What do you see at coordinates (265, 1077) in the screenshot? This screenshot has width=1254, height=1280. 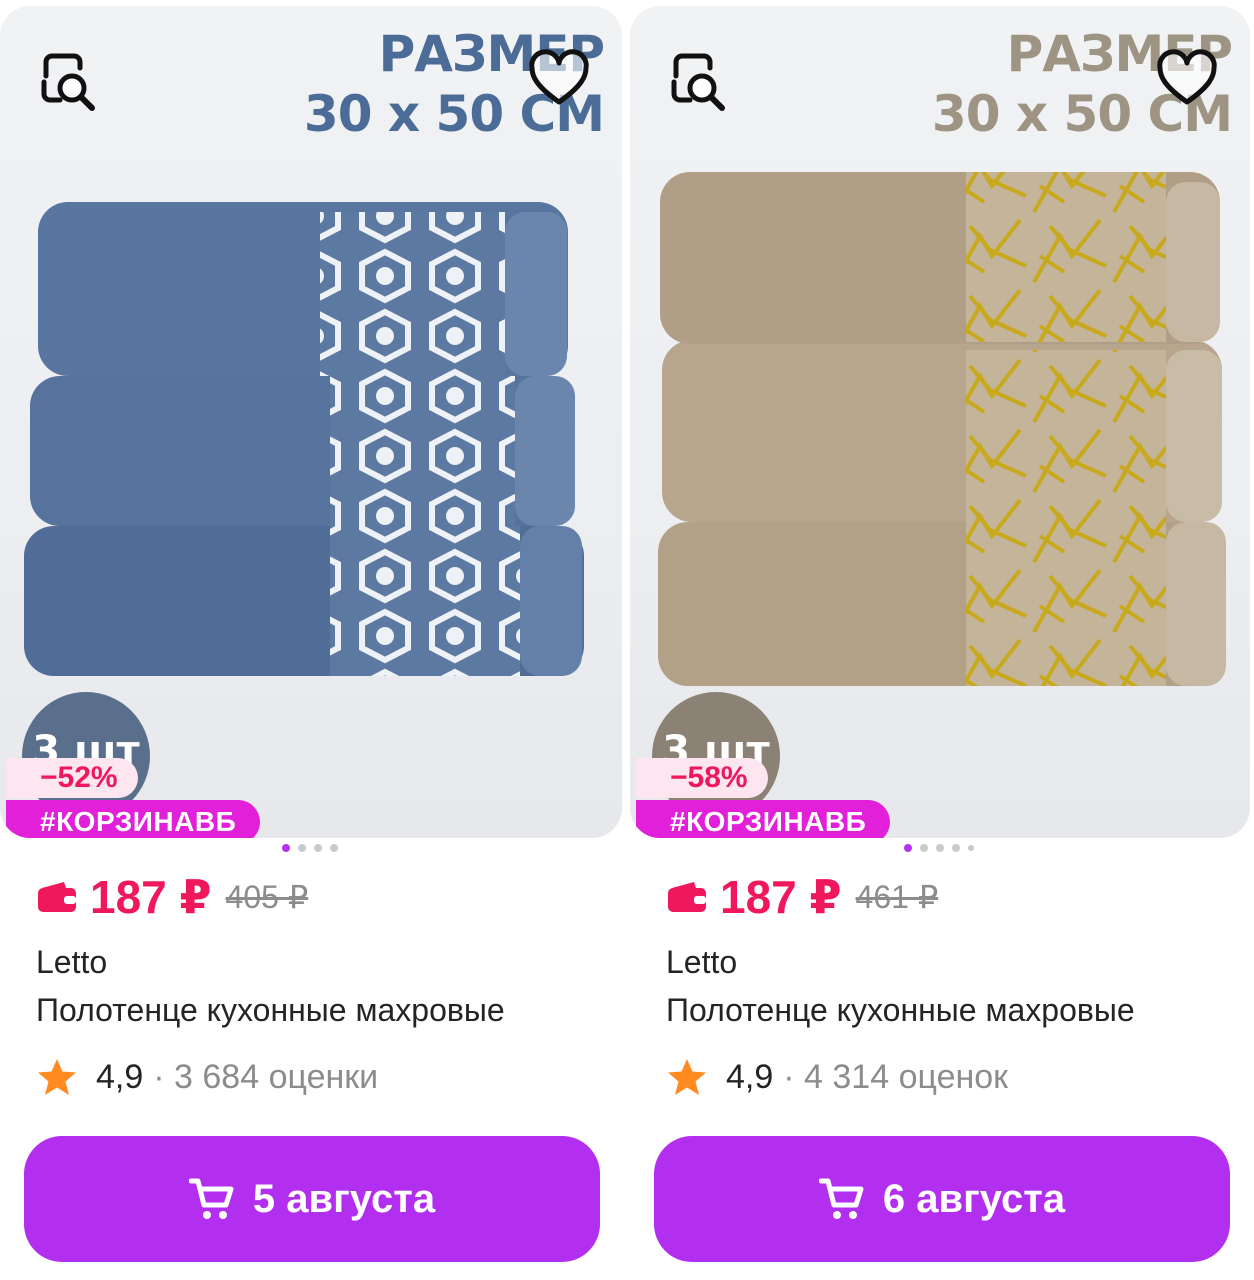 I see `reviews-count: · 3 684 оценки` at bounding box center [265, 1077].